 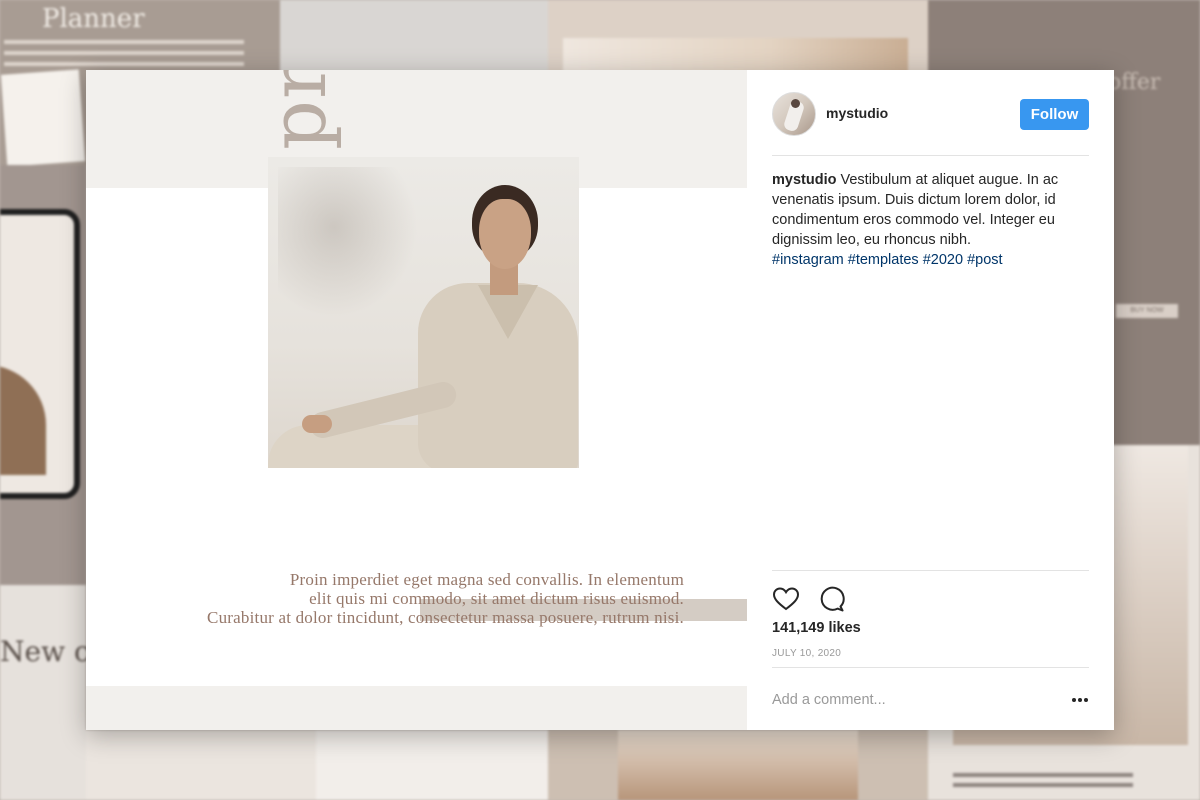 I want to click on bg-new-collection-tile: New co, so click(x=53, y=692).